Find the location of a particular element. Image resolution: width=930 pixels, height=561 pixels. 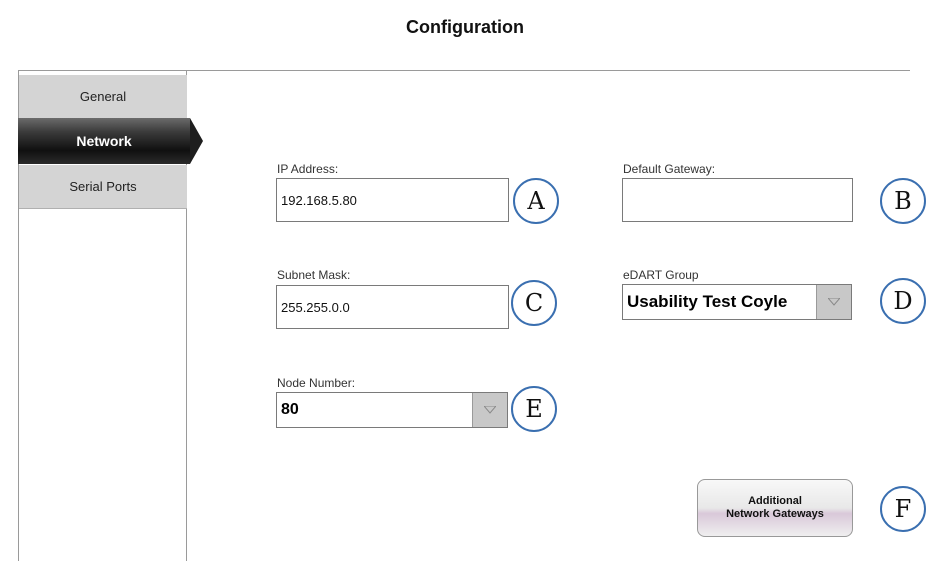

edart-group-label: eDART Group is located at coordinates (661, 275).